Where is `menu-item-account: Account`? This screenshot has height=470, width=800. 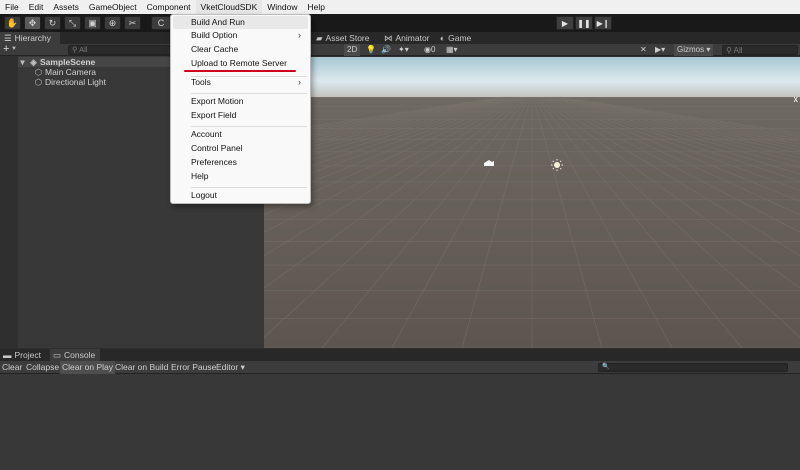 menu-item-account: Account is located at coordinates (206, 134).